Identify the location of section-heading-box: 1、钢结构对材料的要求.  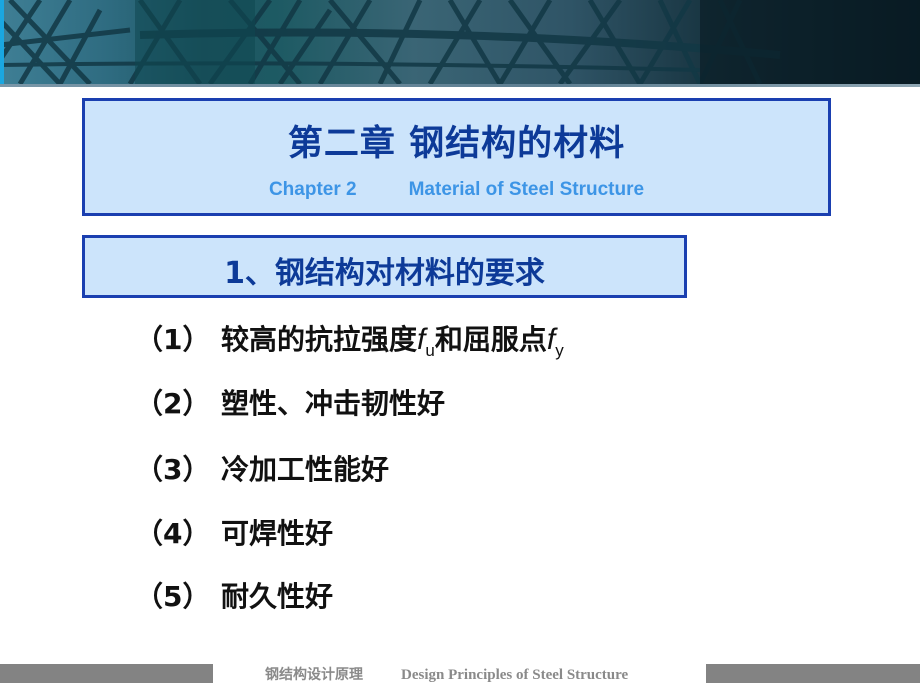
(384, 266).